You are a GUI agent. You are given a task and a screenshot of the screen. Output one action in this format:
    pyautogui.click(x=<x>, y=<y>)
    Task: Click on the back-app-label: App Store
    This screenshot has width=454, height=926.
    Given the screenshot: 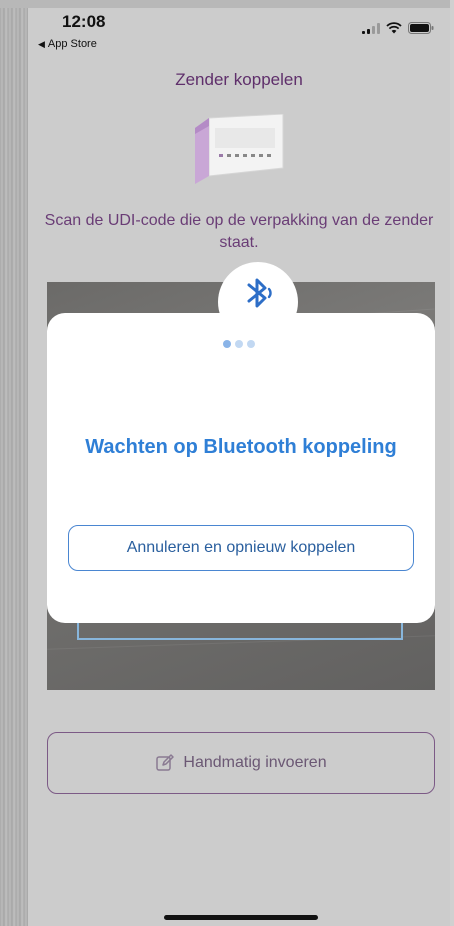 What is the action you would take?
    pyautogui.click(x=72, y=44)
    